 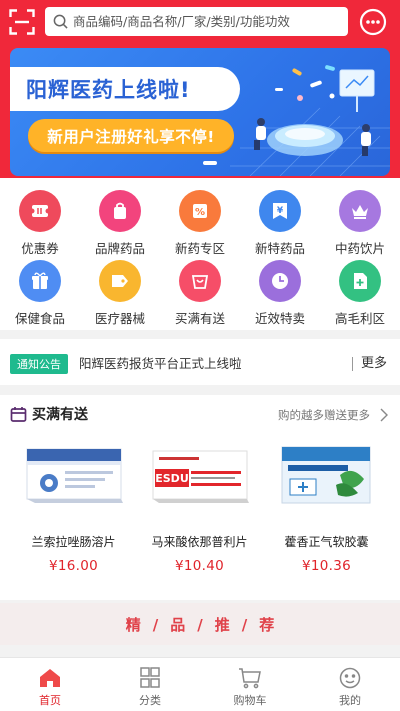 I want to click on tab-home: 首页, so click(x=50, y=684).